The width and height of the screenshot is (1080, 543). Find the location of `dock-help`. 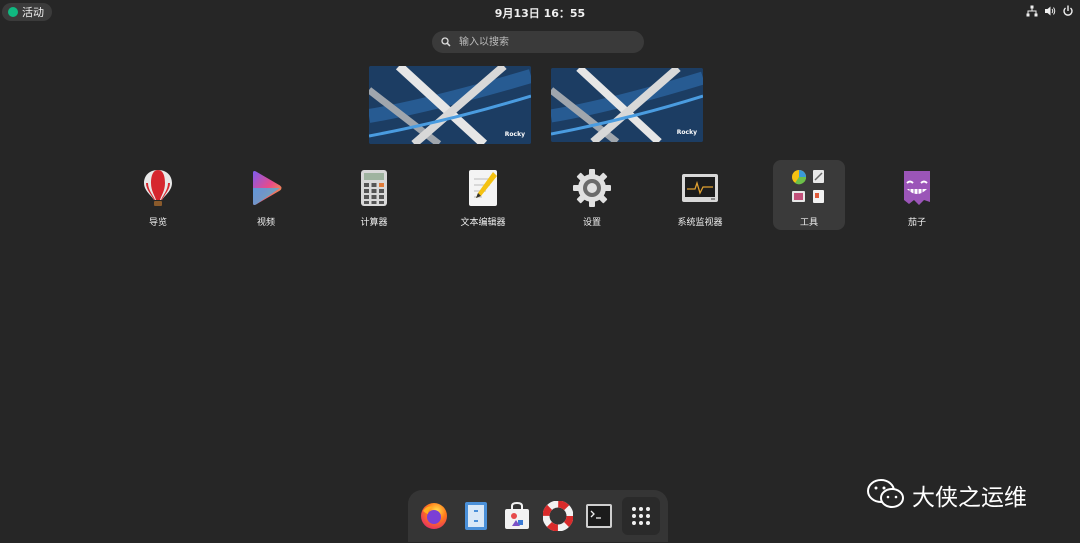

dock-help is located at coordinates (558, 516).